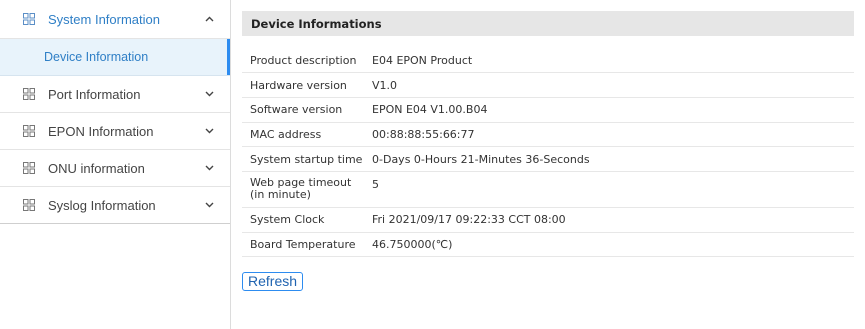  What do you see at coordinates (303, 220) in the screenshot?
I see `row-key: System Clock` at bounding box center [303, 220].